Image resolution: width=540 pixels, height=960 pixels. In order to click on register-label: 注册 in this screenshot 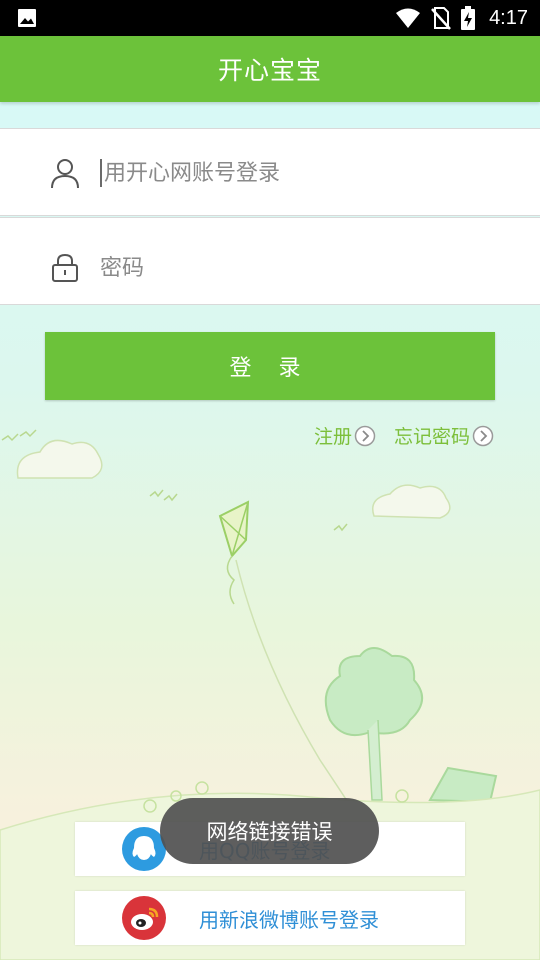, I will do `click(332, 437)`.